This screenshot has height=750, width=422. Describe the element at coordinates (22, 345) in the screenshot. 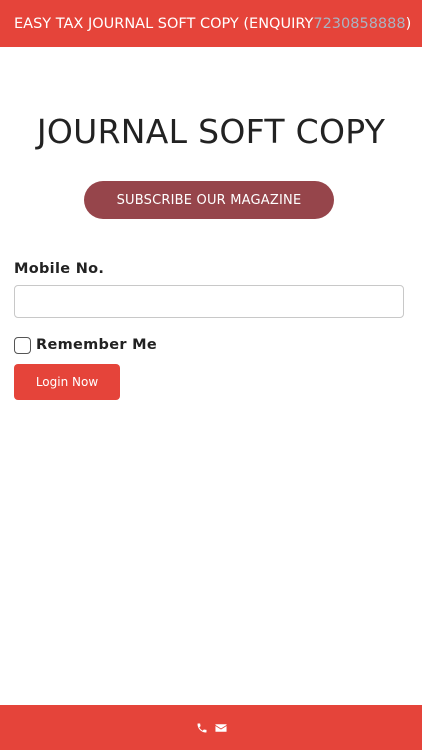

I see `remember-checkbox` at that location.